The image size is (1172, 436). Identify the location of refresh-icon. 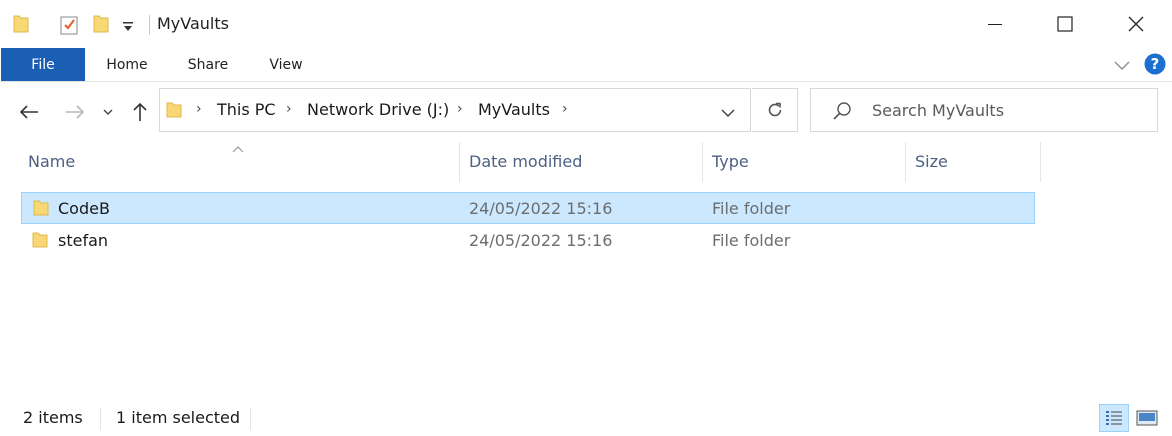
(774, 109).